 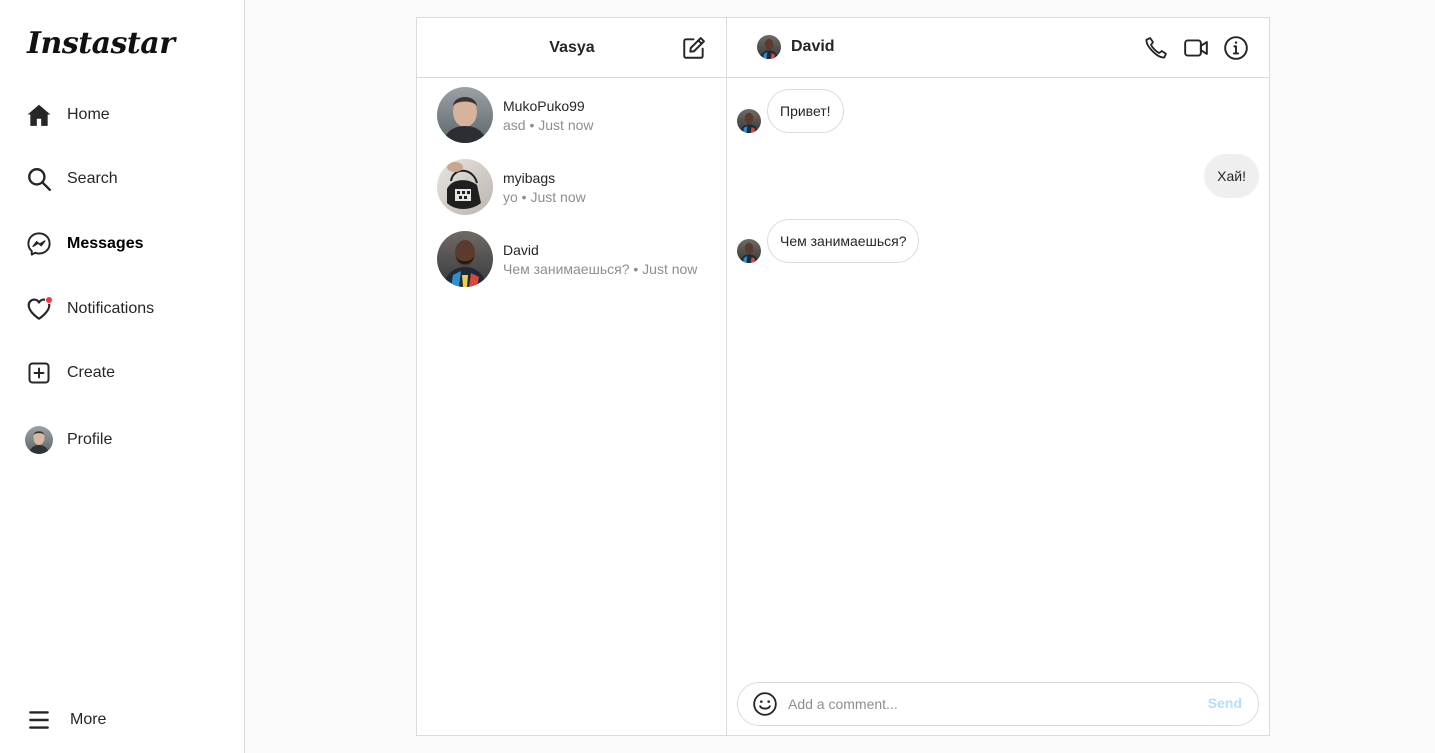 I want to click on chat-peer: David, so click(x=796, y=47).